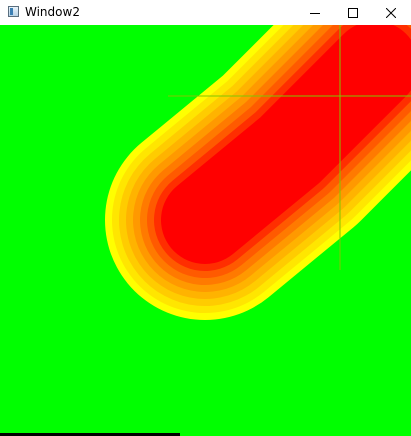  Describe the element at coordinates (205, 12) in the screenshot. I see `title-bar: Window2` at that location.